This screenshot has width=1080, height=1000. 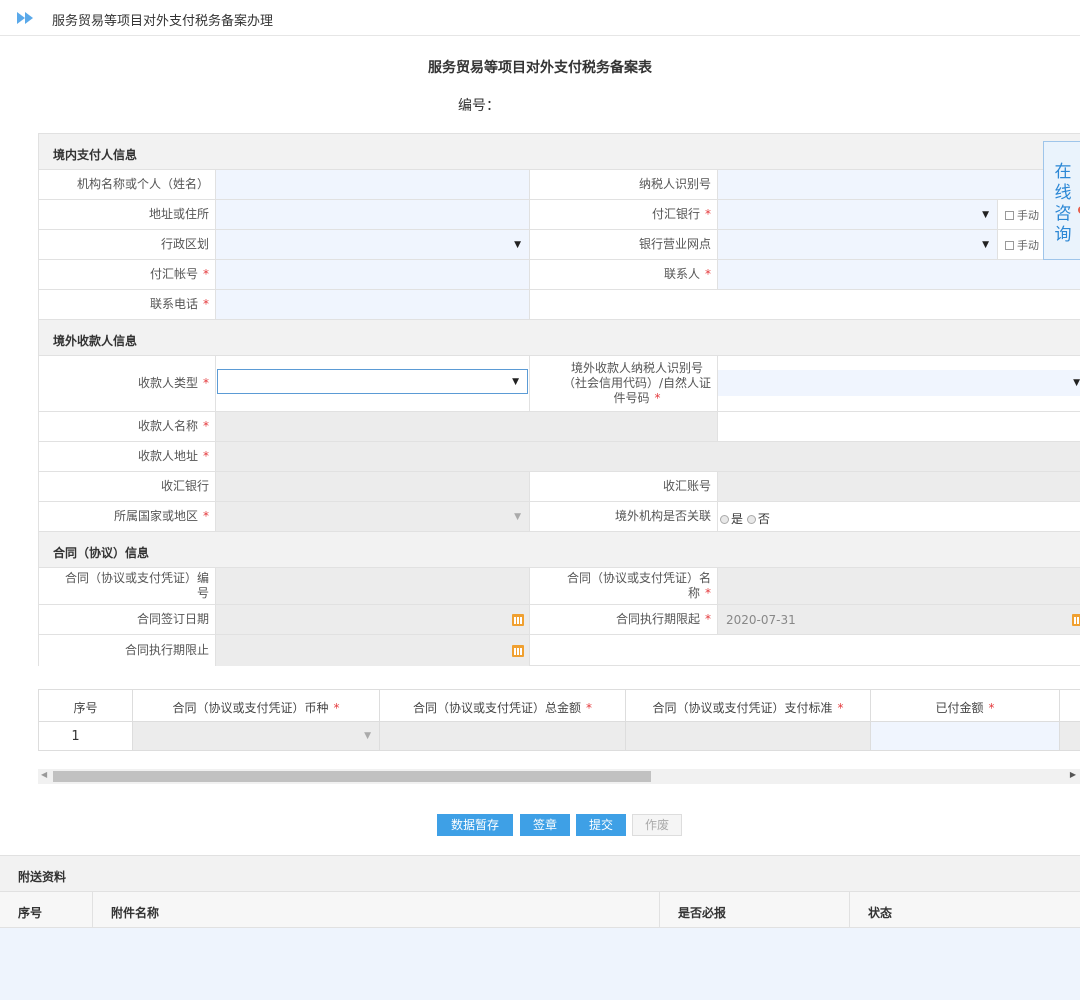 I want to click on breadcrumb: 服务贸易等项目对外支付税务备案办理, so click(x=163, y=21).